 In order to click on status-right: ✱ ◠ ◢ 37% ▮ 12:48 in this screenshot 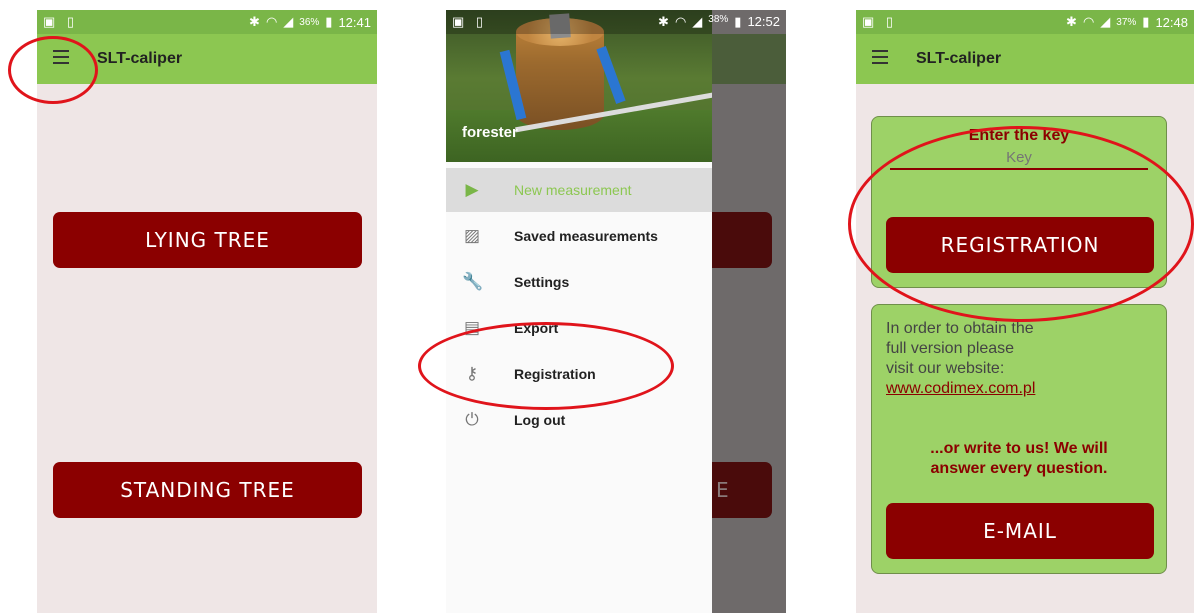, I will do `click(1127, 22)`.